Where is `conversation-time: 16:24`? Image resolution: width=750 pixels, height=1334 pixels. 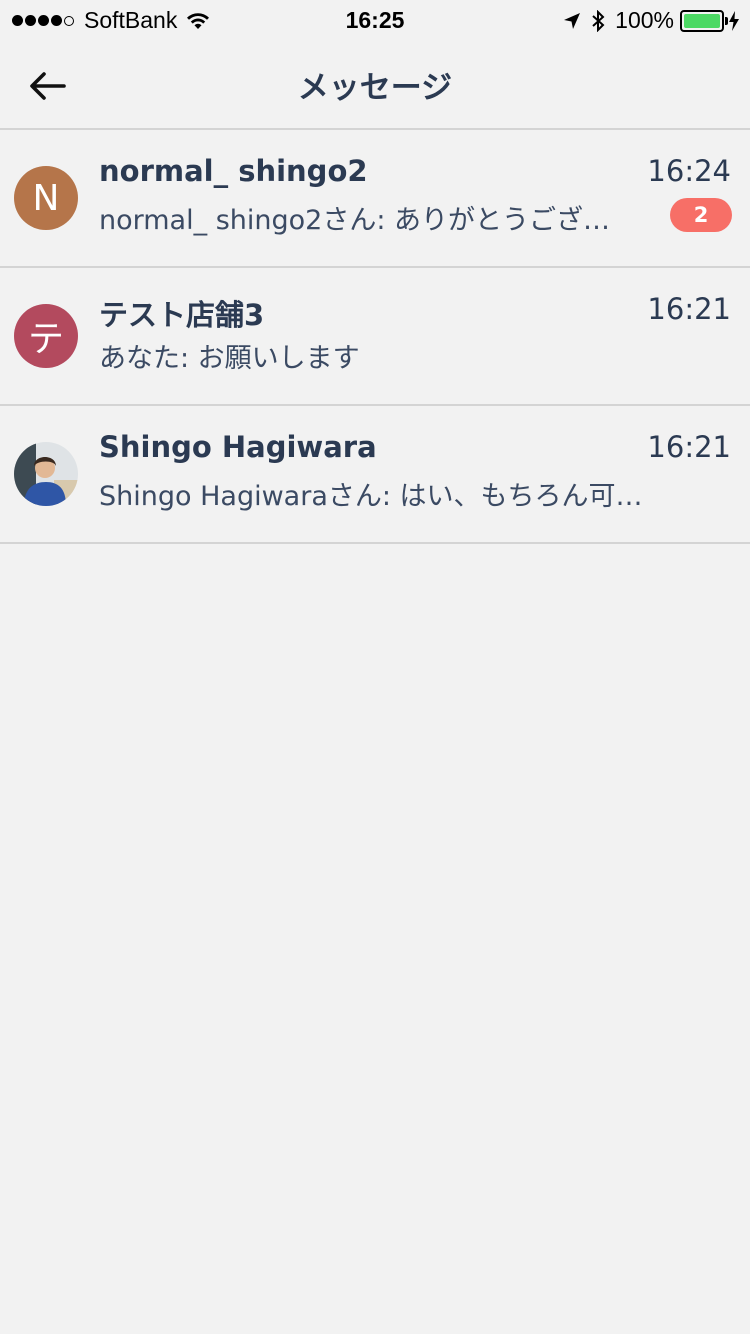 conversation-time: 16:24 is located at coordinates (689, 171).